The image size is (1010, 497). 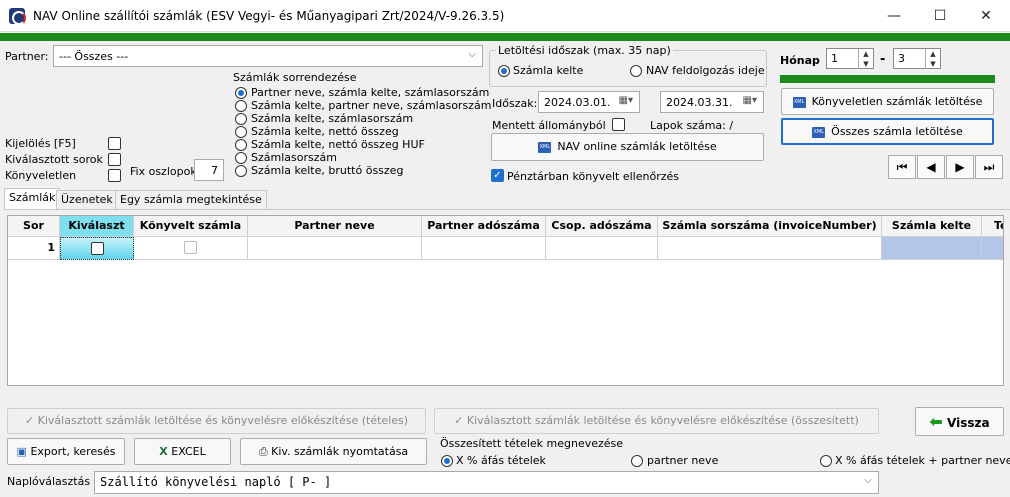 I want to click on download-period-title: Letöltési időszak (max. 35 nap), so click(x=584, y=50).